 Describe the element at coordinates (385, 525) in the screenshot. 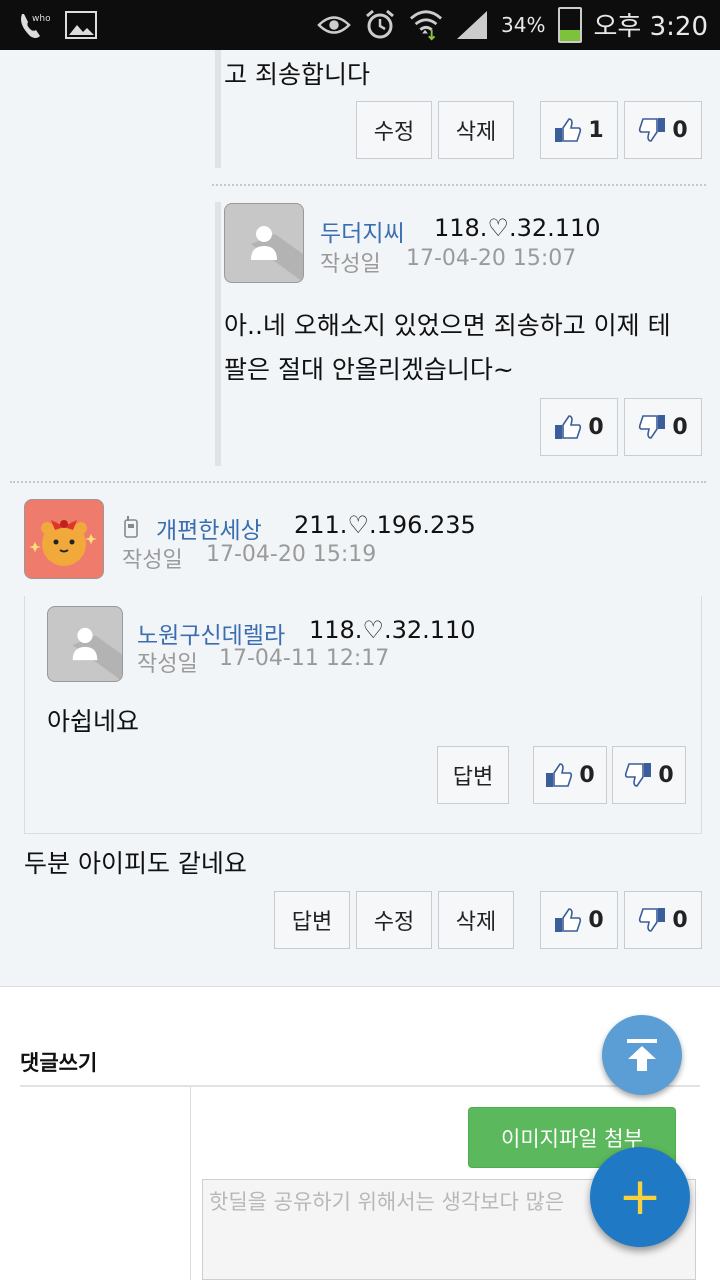

I see `author-ip: 211.♡.196.235` at that location.